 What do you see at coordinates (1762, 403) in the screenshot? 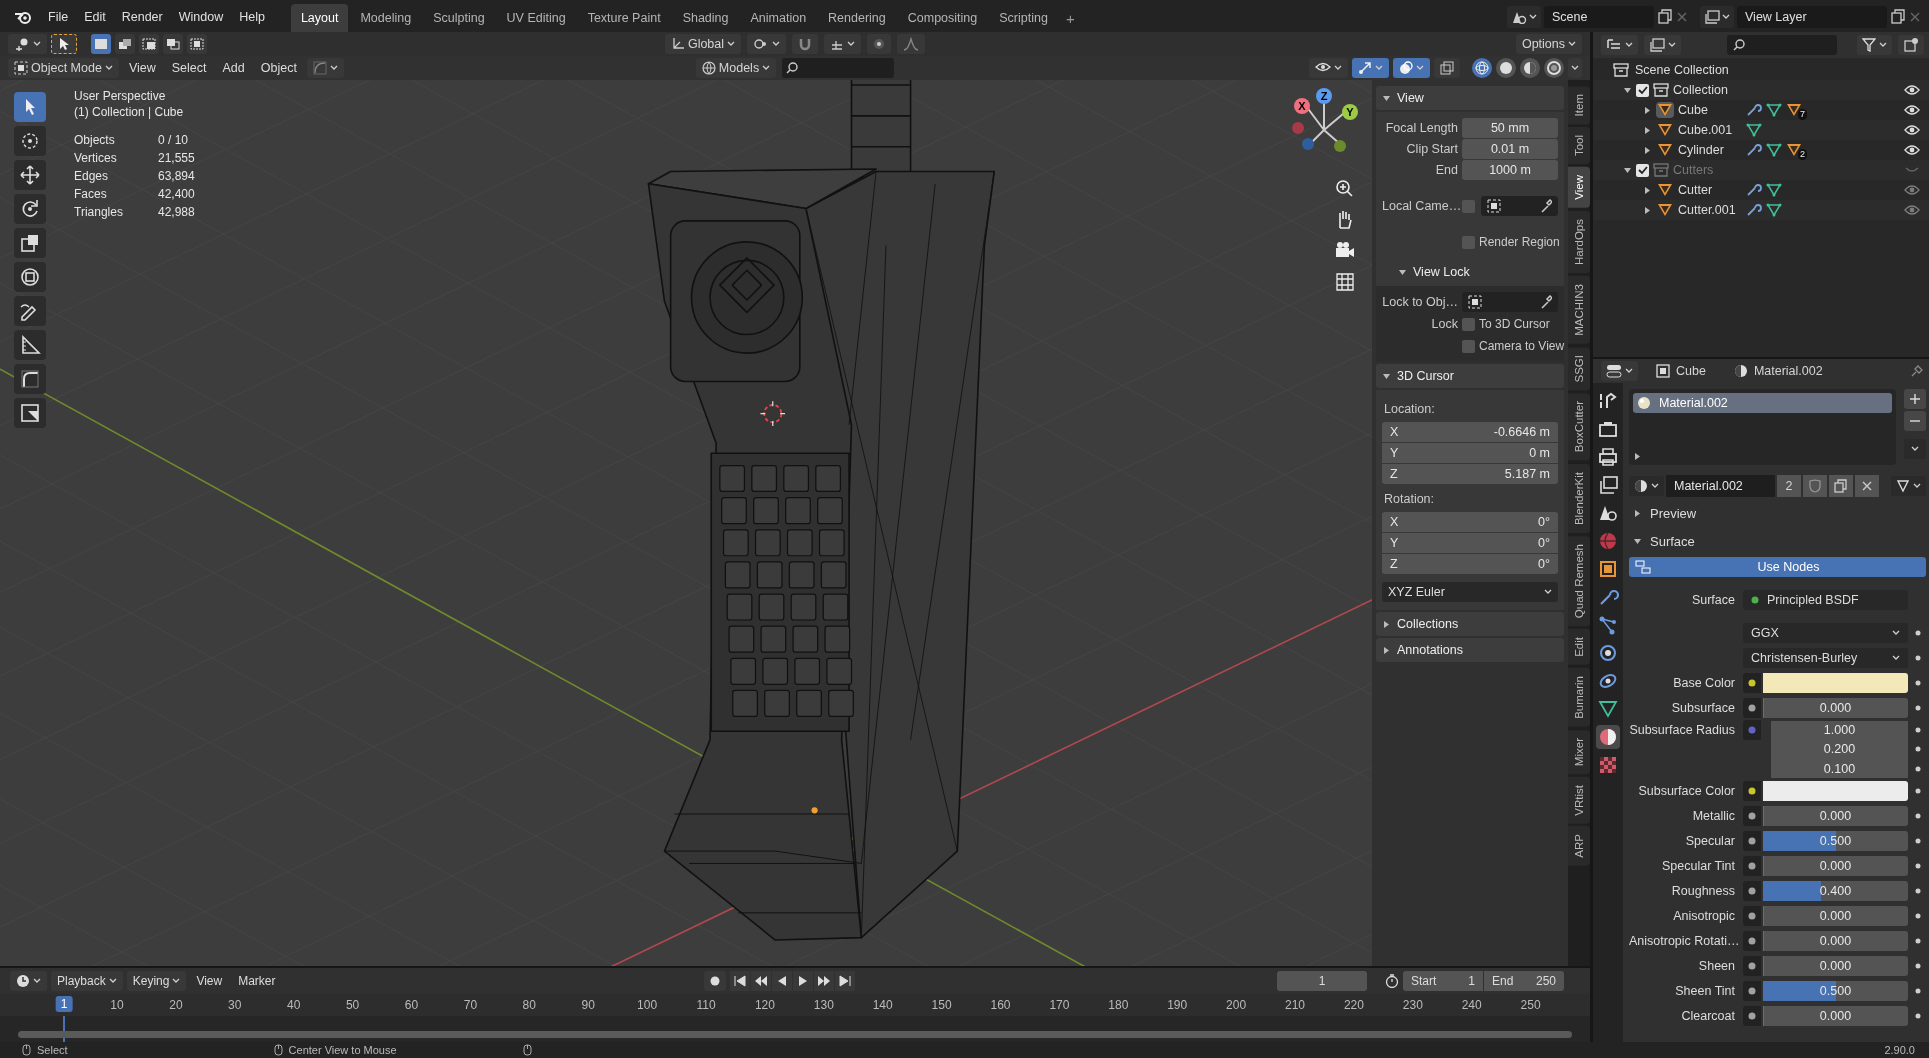
I see `material-slot: Material.002` at bounding box center [1762, 403].